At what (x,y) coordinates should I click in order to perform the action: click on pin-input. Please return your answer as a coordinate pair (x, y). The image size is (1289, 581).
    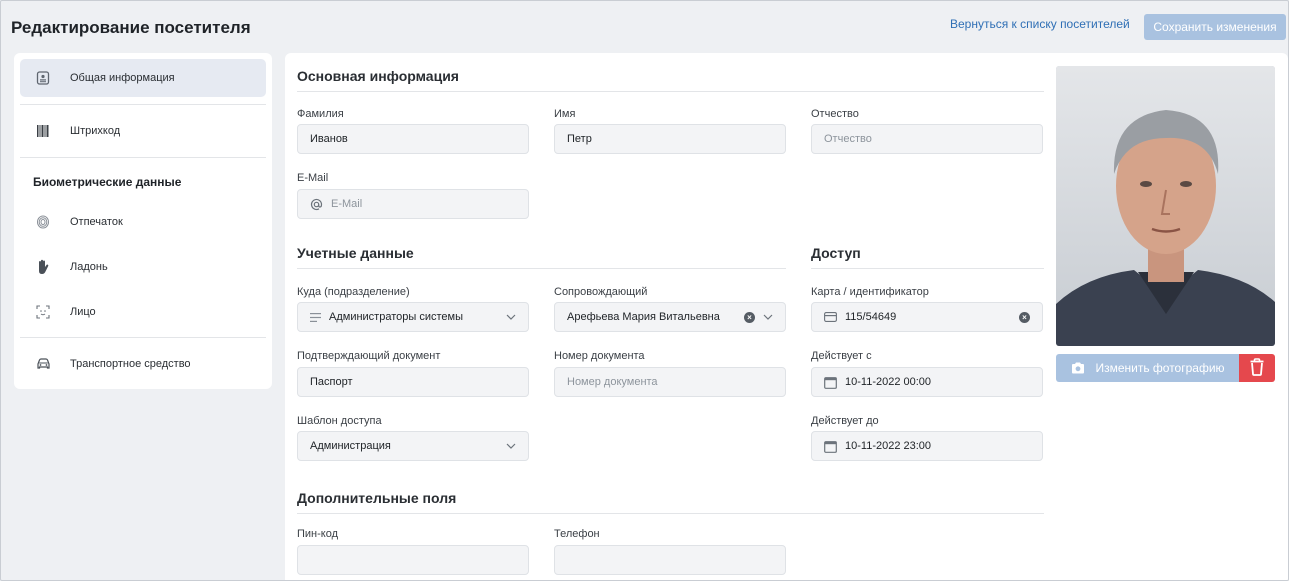
    Looking at the image, I should click on (413, 560).